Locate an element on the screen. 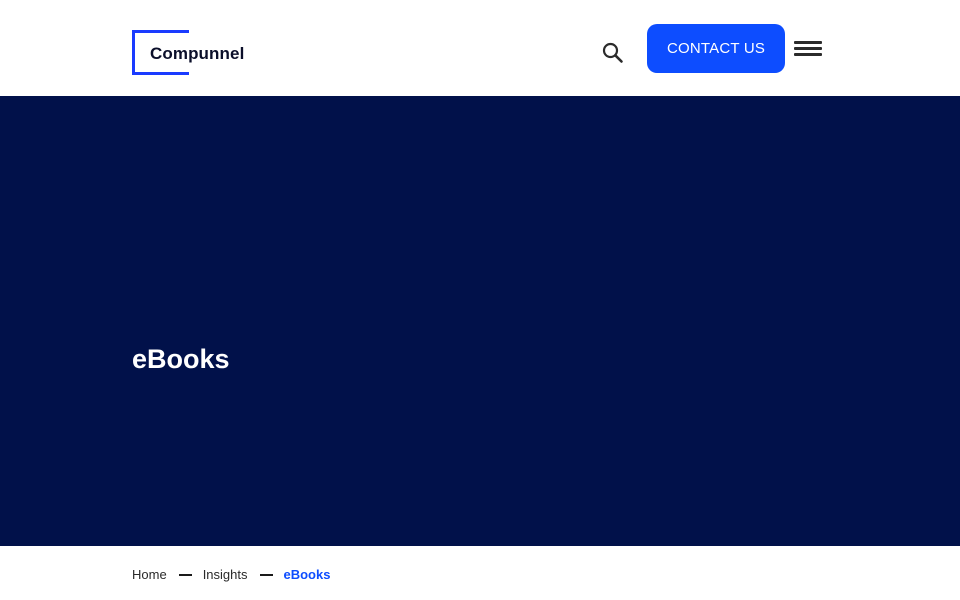  breadcrumb-insights-link: Insights is located at coordinates (225, 574).